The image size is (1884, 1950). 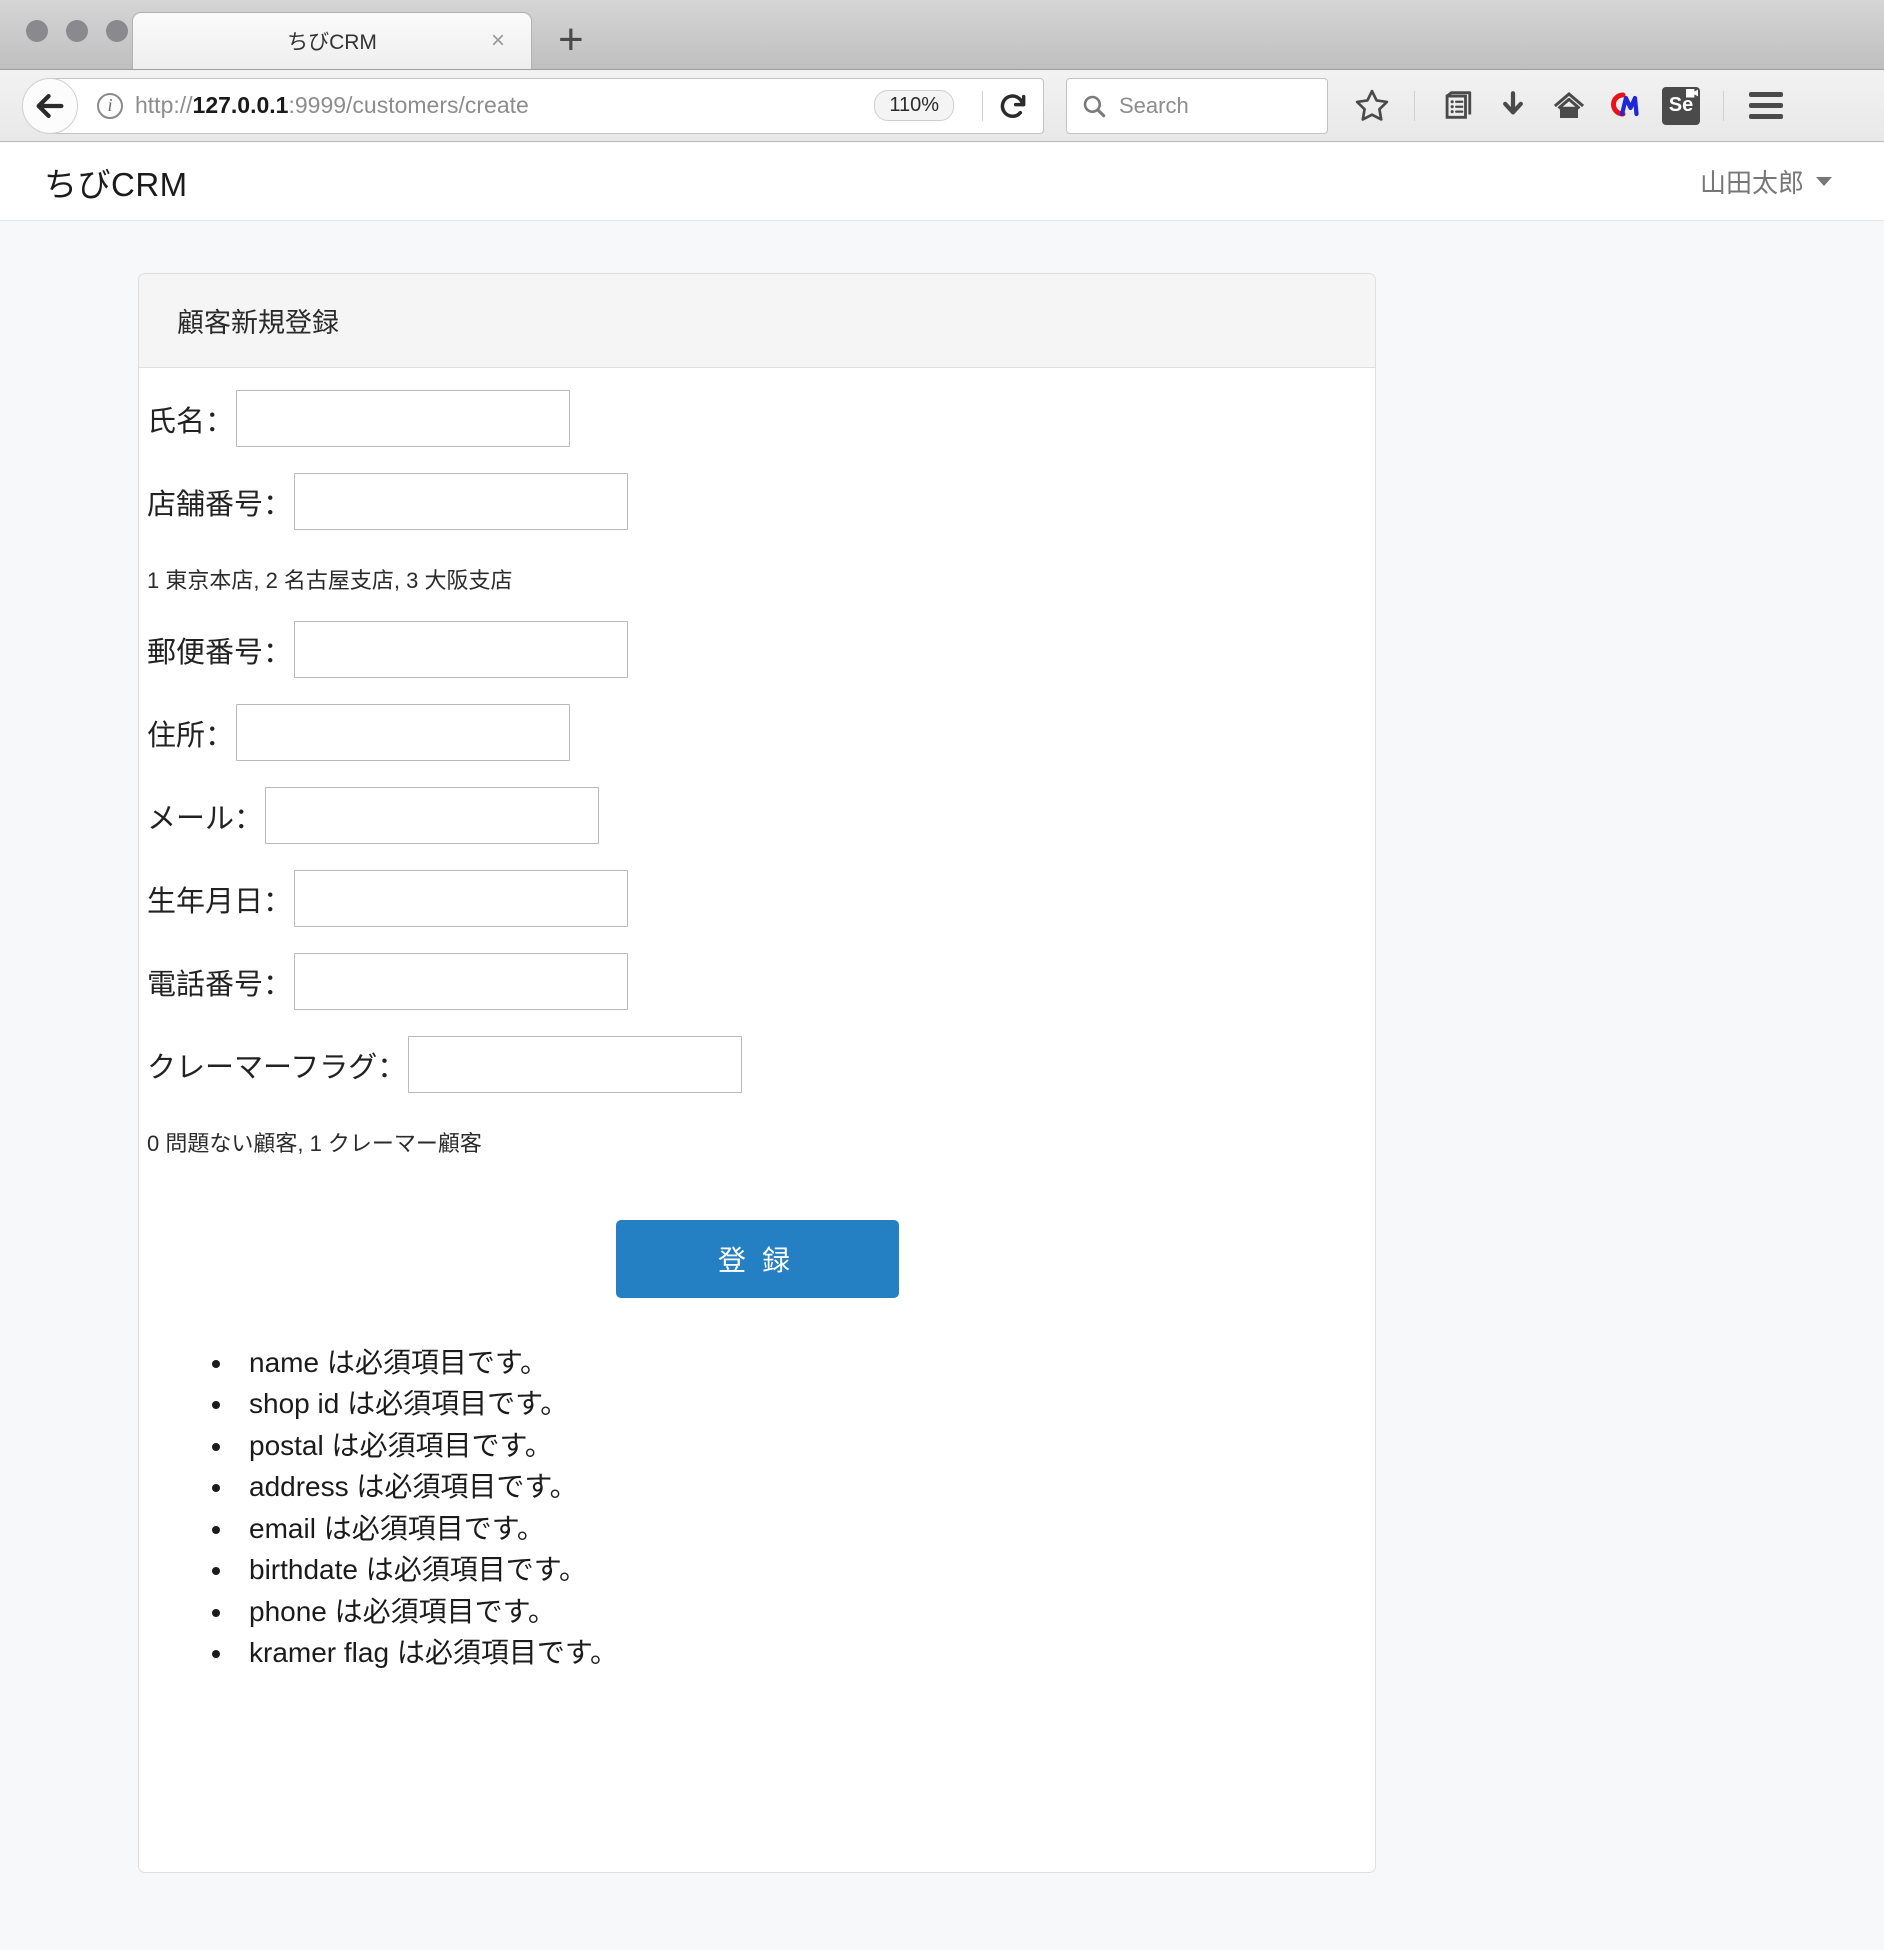 What do you see at coordinates (314, 1143) in the screenshot?
I see `help-text-kramer-flag: 0 問題ない顧客, 1 クレーマー顧客` at bounding box center [314, 1143].